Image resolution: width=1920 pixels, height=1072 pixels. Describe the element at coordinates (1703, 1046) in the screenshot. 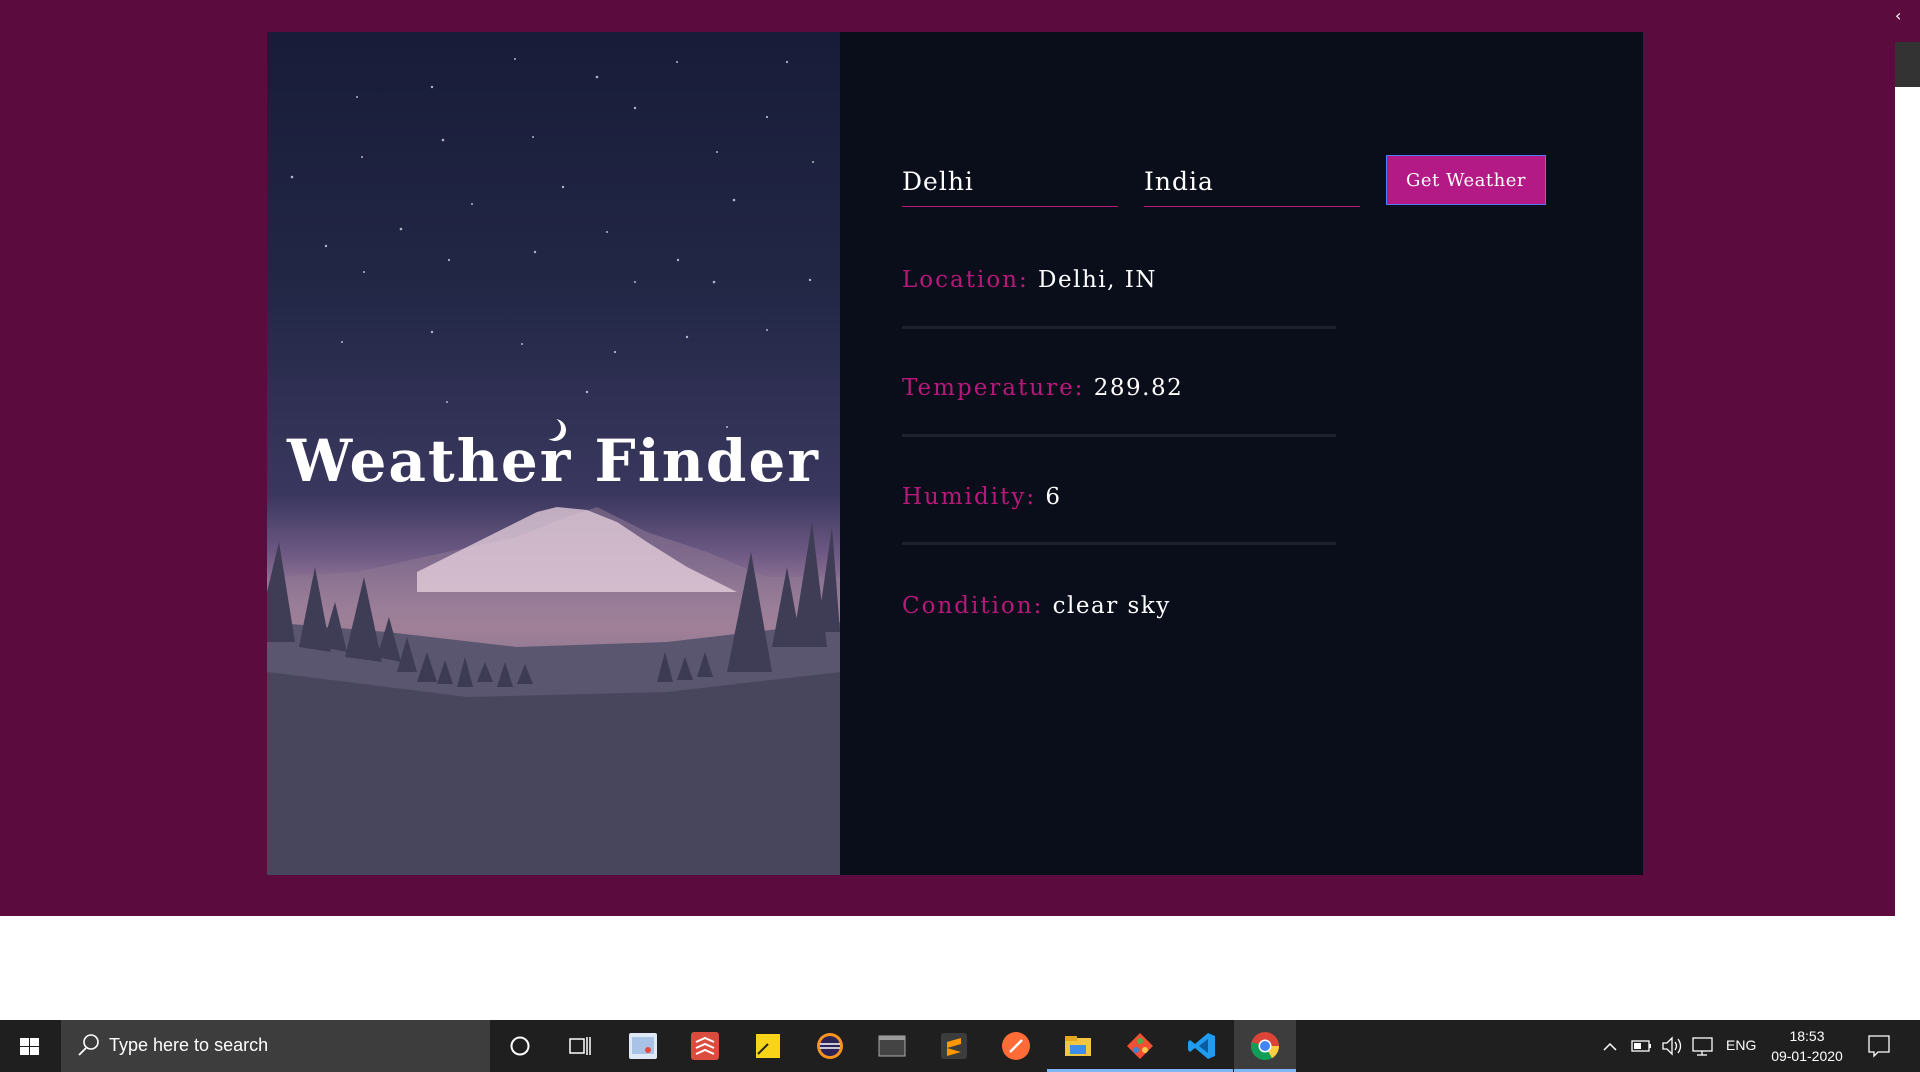

I see `network-icon` at that location.